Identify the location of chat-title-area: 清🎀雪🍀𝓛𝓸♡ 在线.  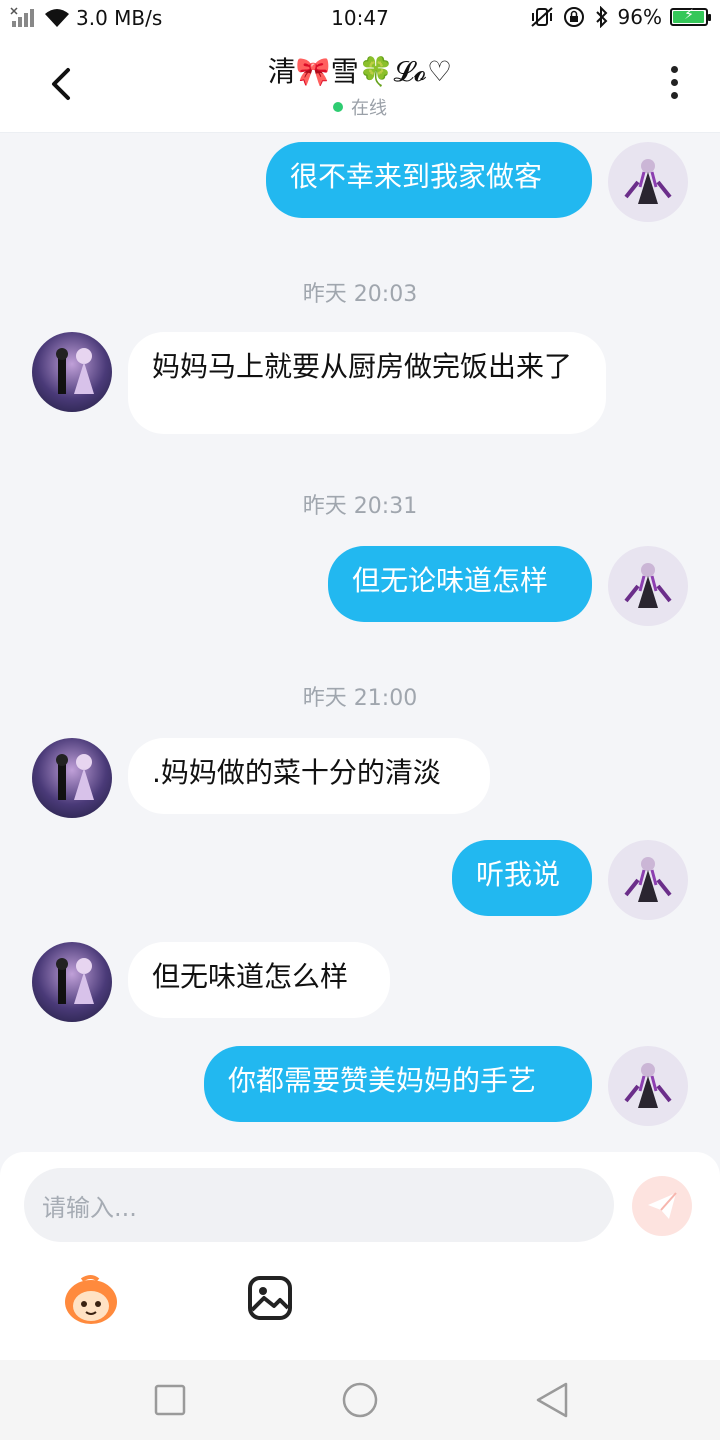
(360, 85).